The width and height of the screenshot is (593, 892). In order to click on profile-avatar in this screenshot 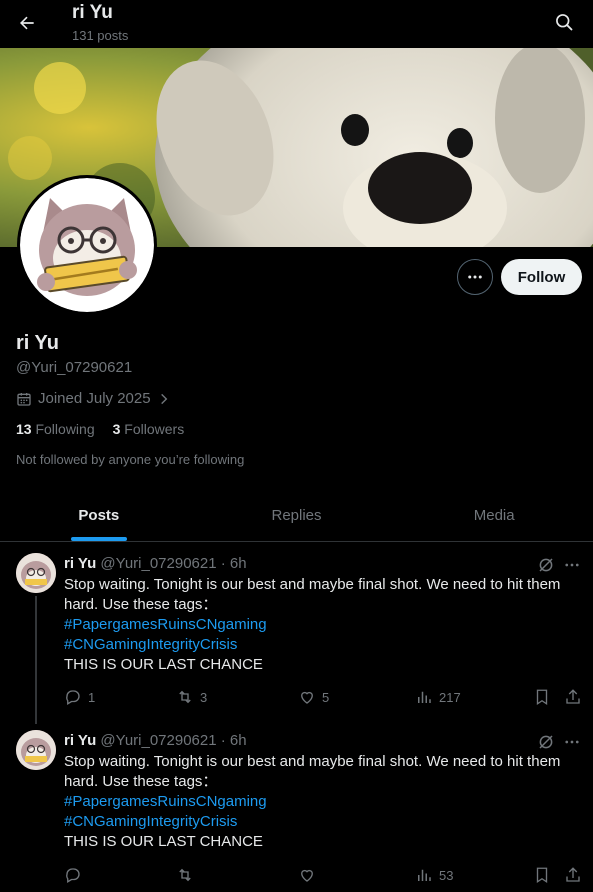, I will do `click(87, 245)`.